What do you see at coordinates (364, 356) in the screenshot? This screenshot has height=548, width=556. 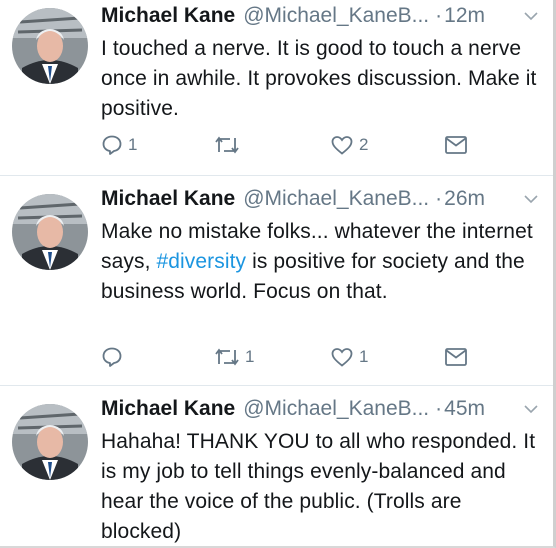 I see `like-count: 1` at bounding box center [364, 356].